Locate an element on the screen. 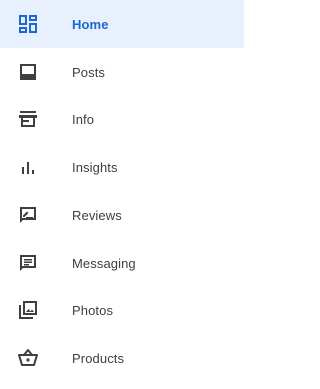  posts-icon is located at coordinates (28, 72).